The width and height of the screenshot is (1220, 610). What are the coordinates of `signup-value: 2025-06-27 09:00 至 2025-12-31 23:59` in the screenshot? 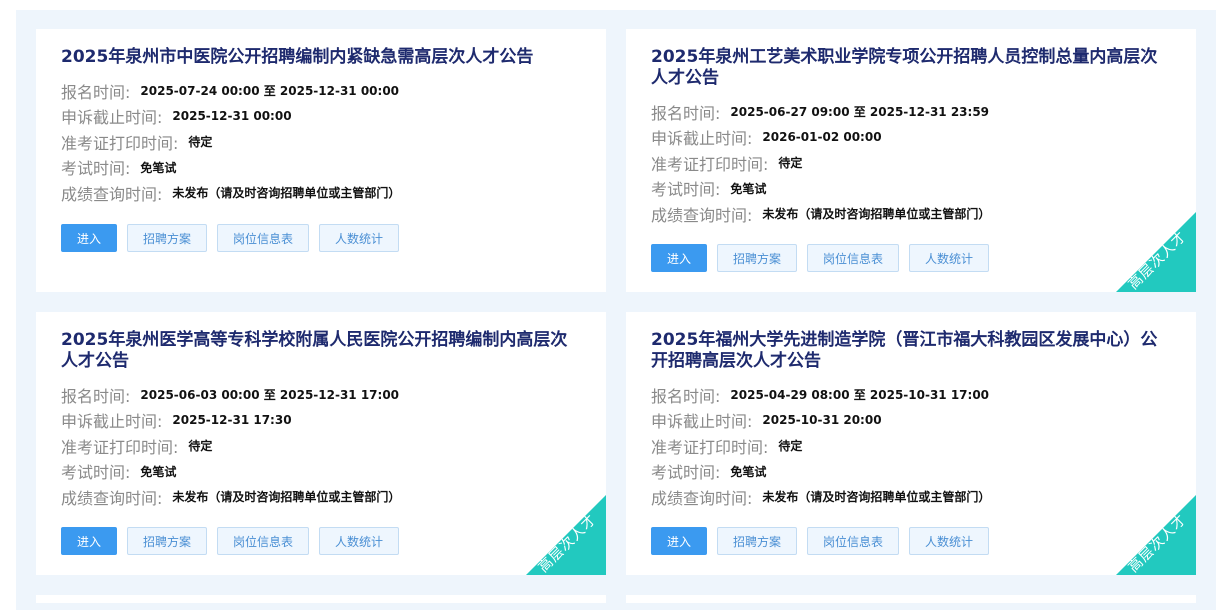 It's located at (860, 112).